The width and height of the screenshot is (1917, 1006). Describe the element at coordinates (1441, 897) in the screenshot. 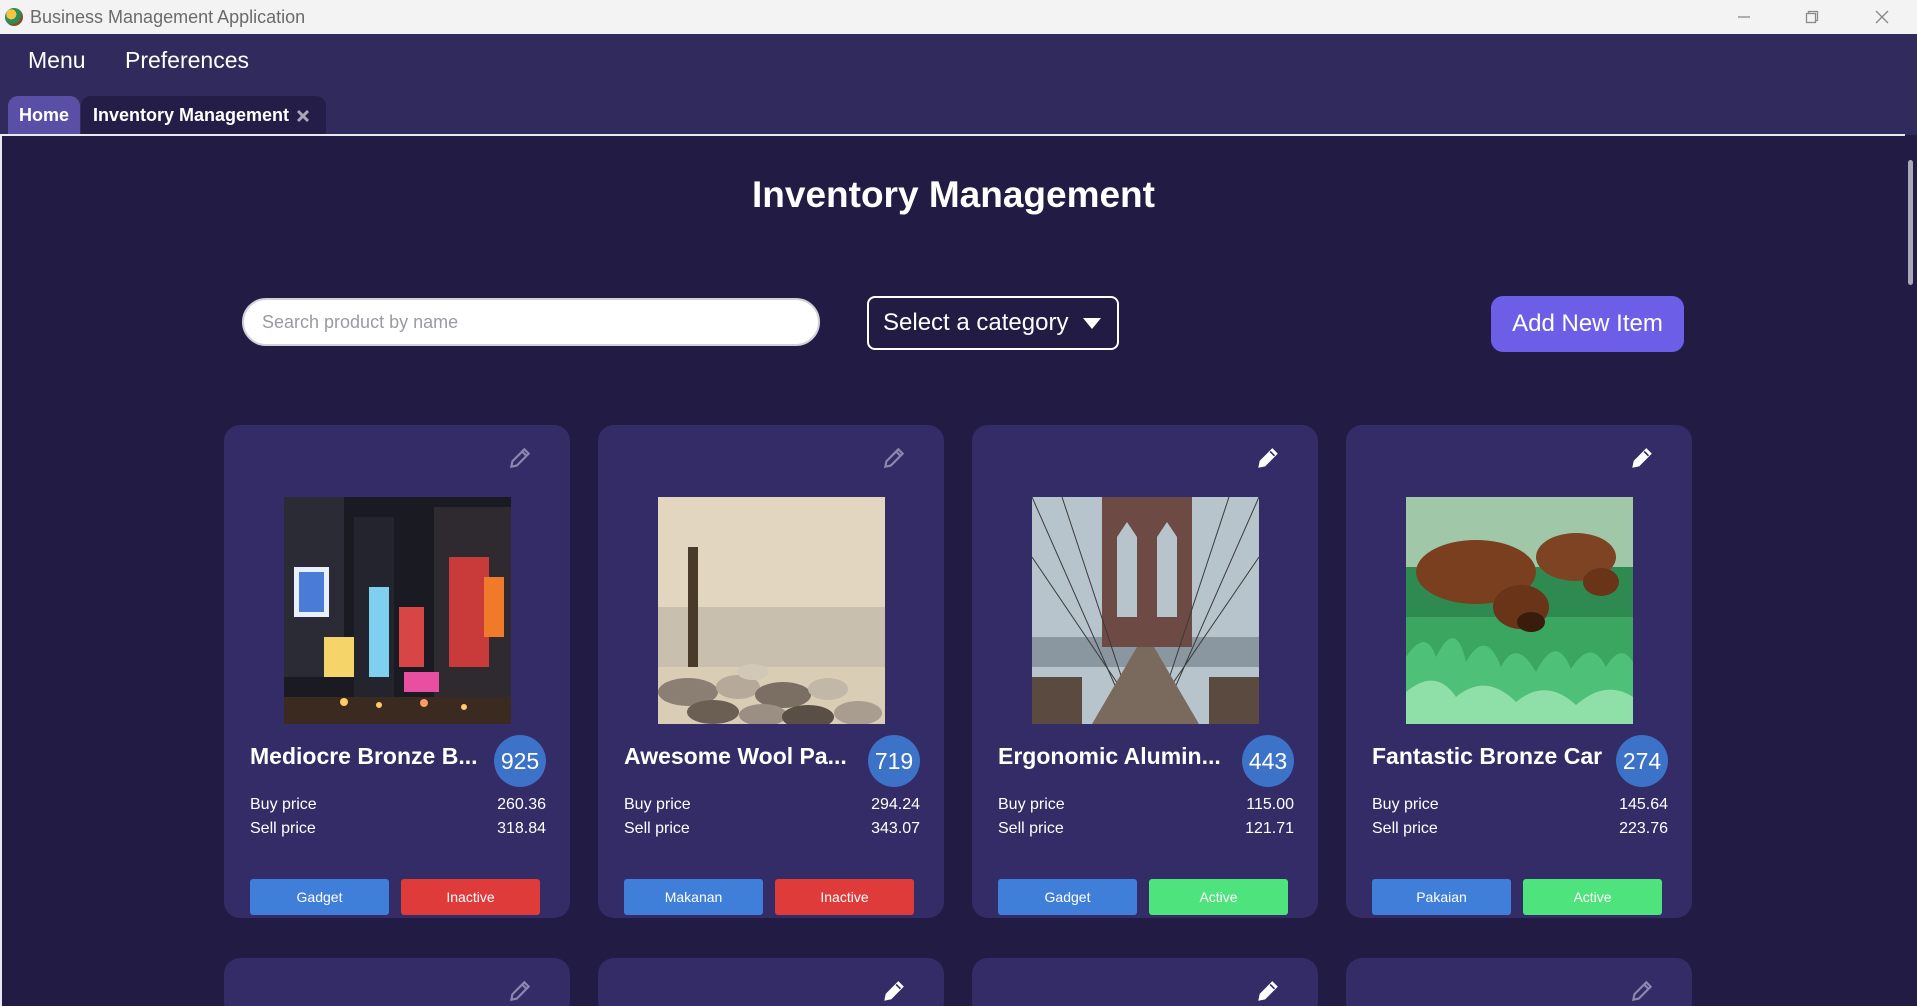

I see `category-badge: Pakaian` at that location.